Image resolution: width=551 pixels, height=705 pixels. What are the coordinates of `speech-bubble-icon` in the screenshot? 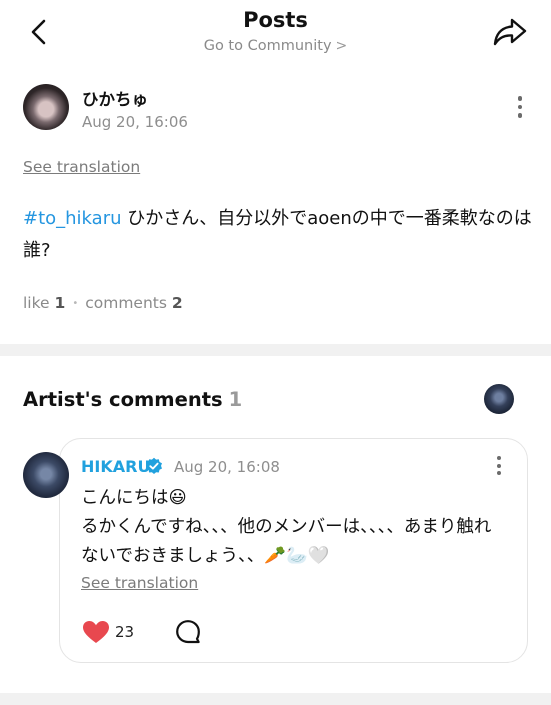 It's located at (188, 632).